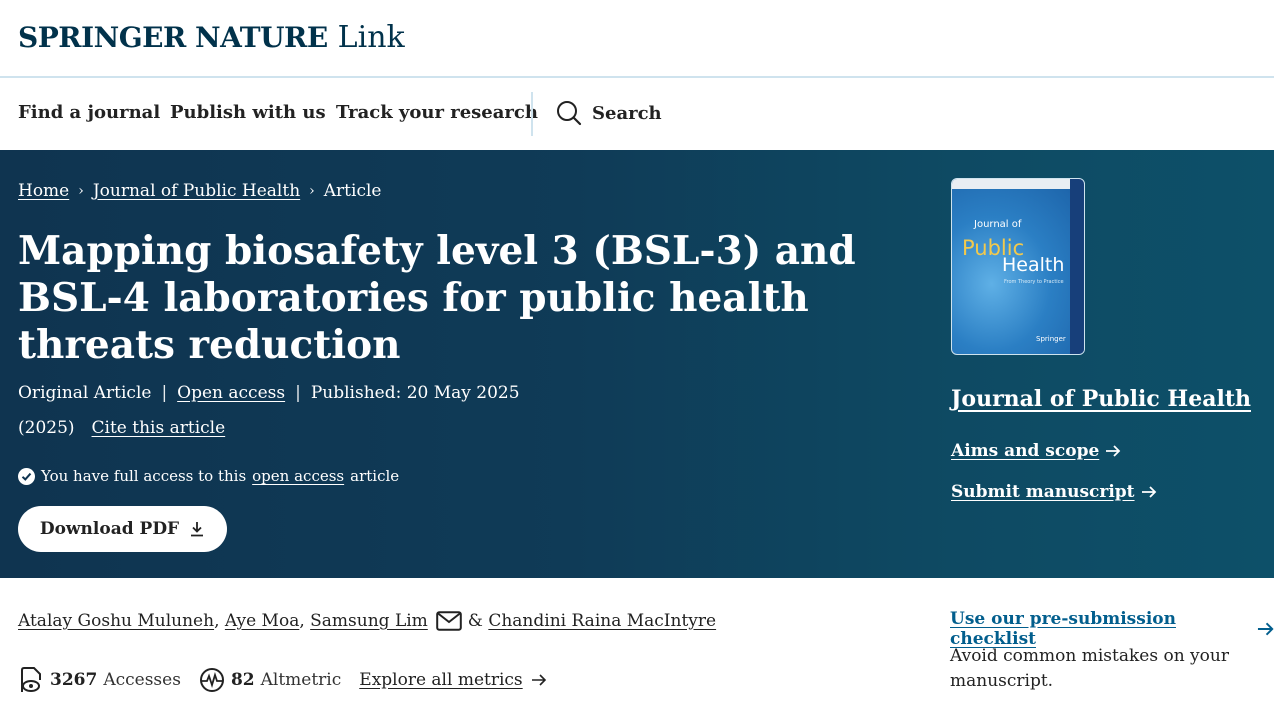  What do you see at coordinates (1034, 282) in the screenshot?
I see `cover-subtitle: From Theory to Practice` at bounding box center [1034, 282].